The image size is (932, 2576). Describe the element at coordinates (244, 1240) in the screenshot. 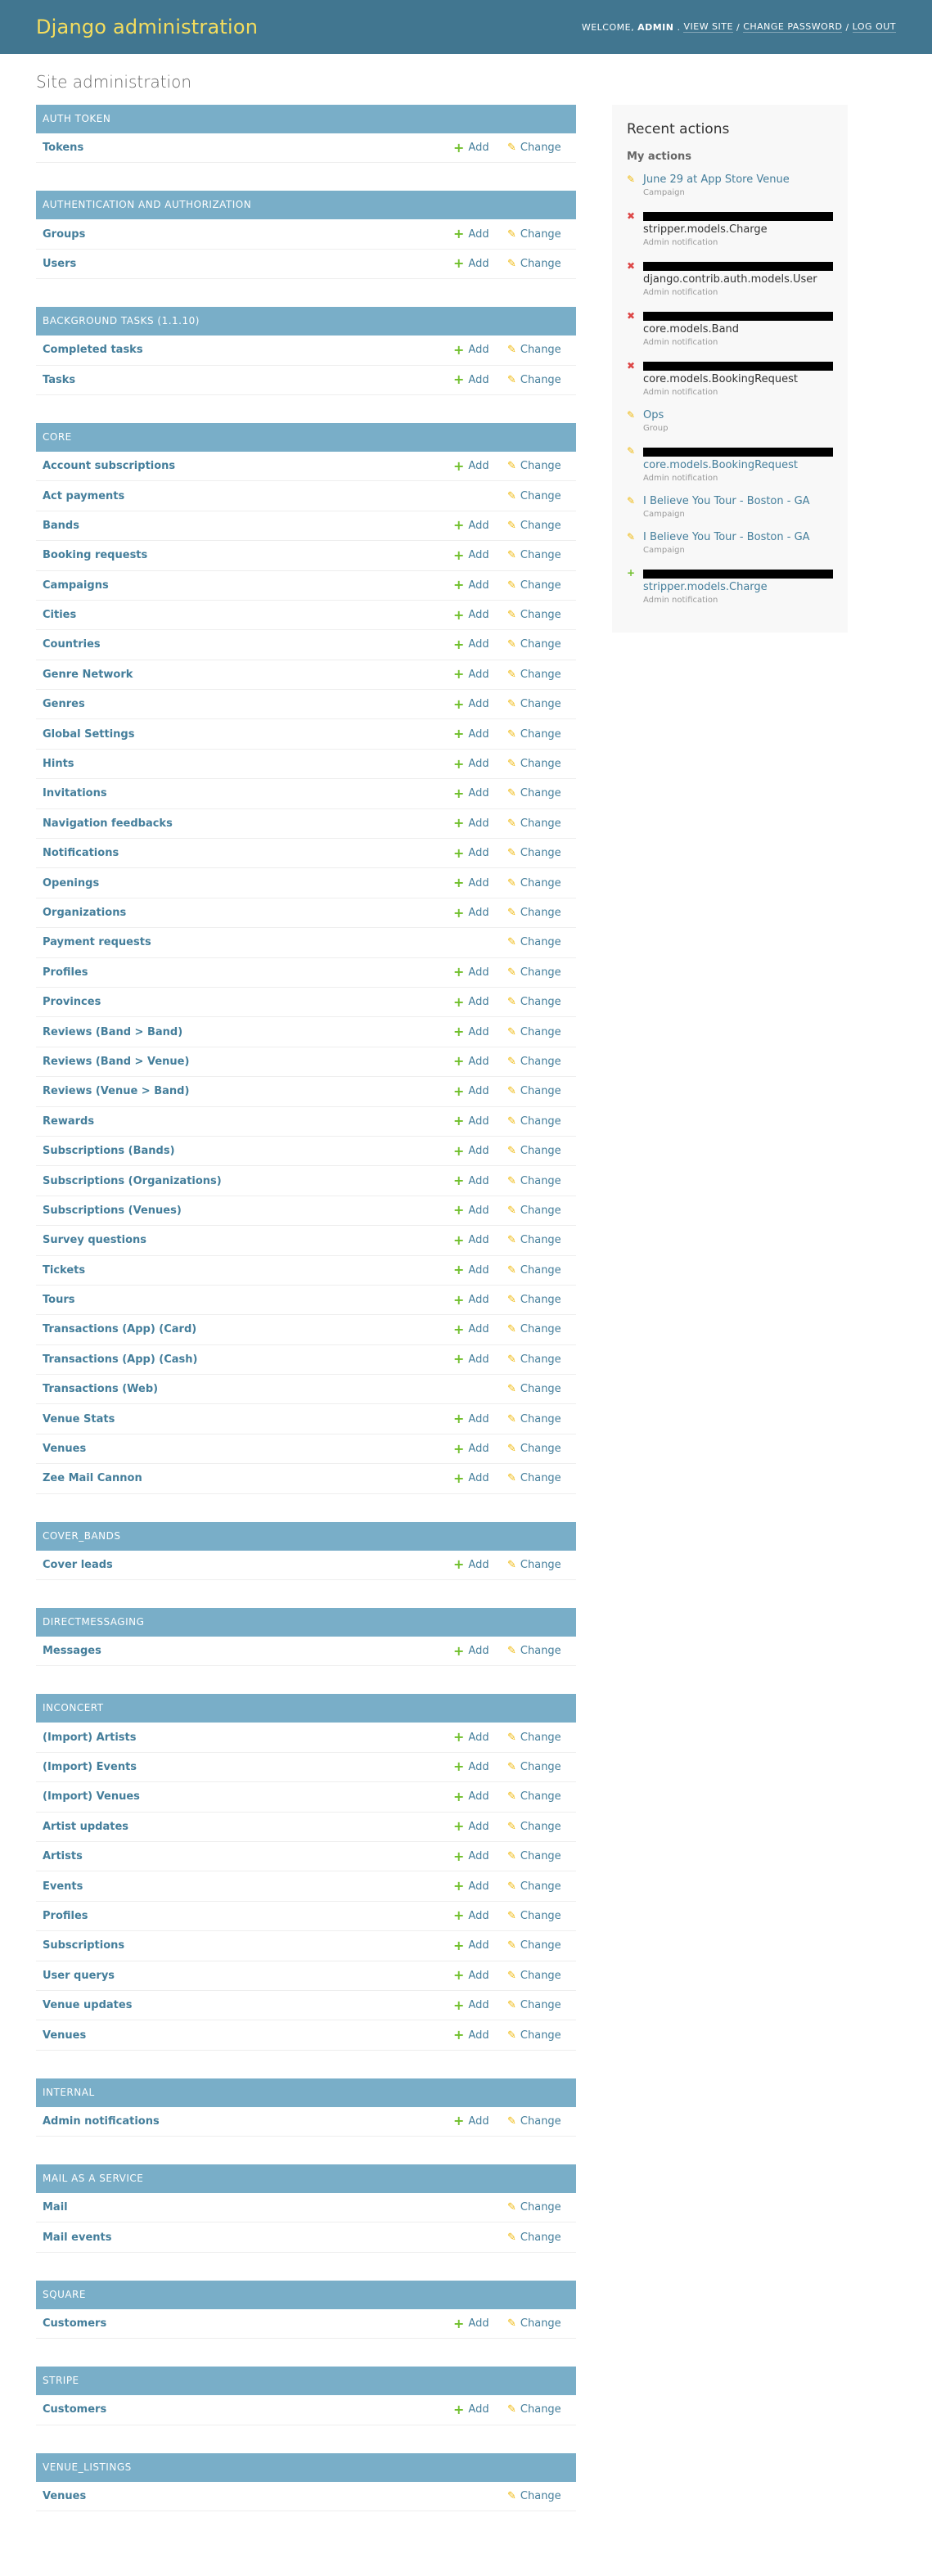

I see `model-link-survey-questions: Survey questions` at that location.